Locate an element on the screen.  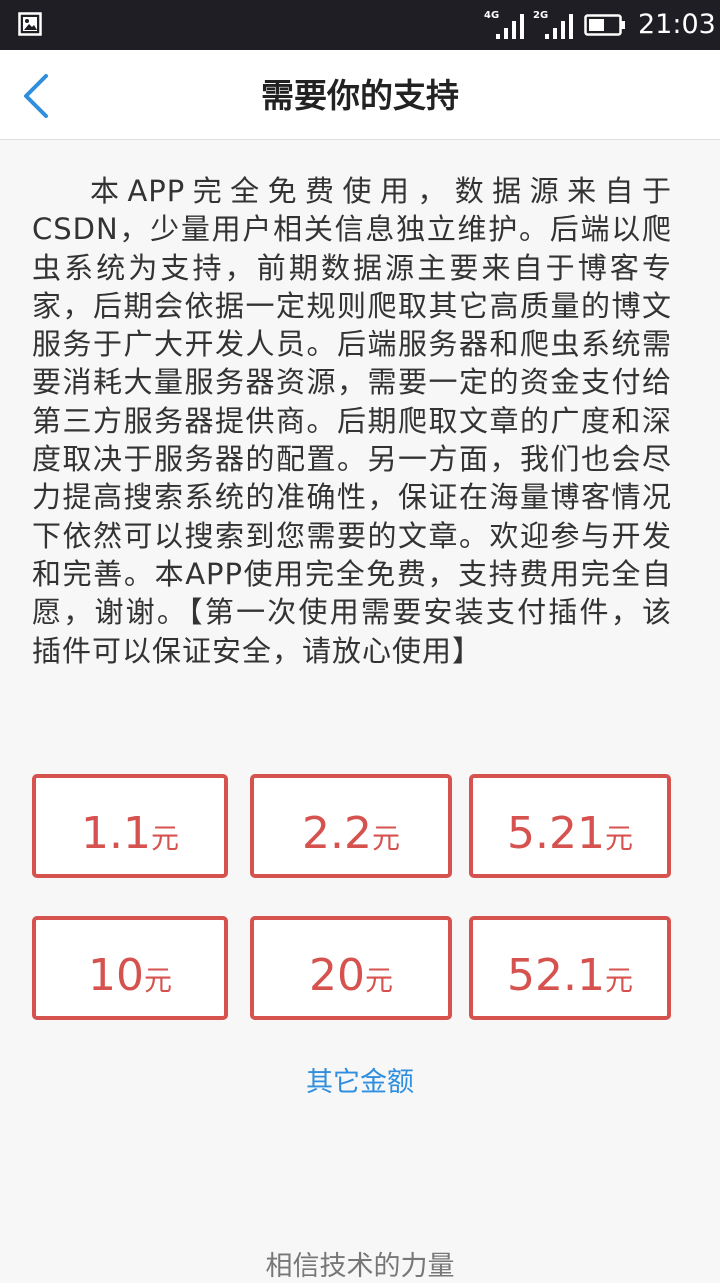
amount-button-1.1: 1.1元 is located at coordinates (130, 826).